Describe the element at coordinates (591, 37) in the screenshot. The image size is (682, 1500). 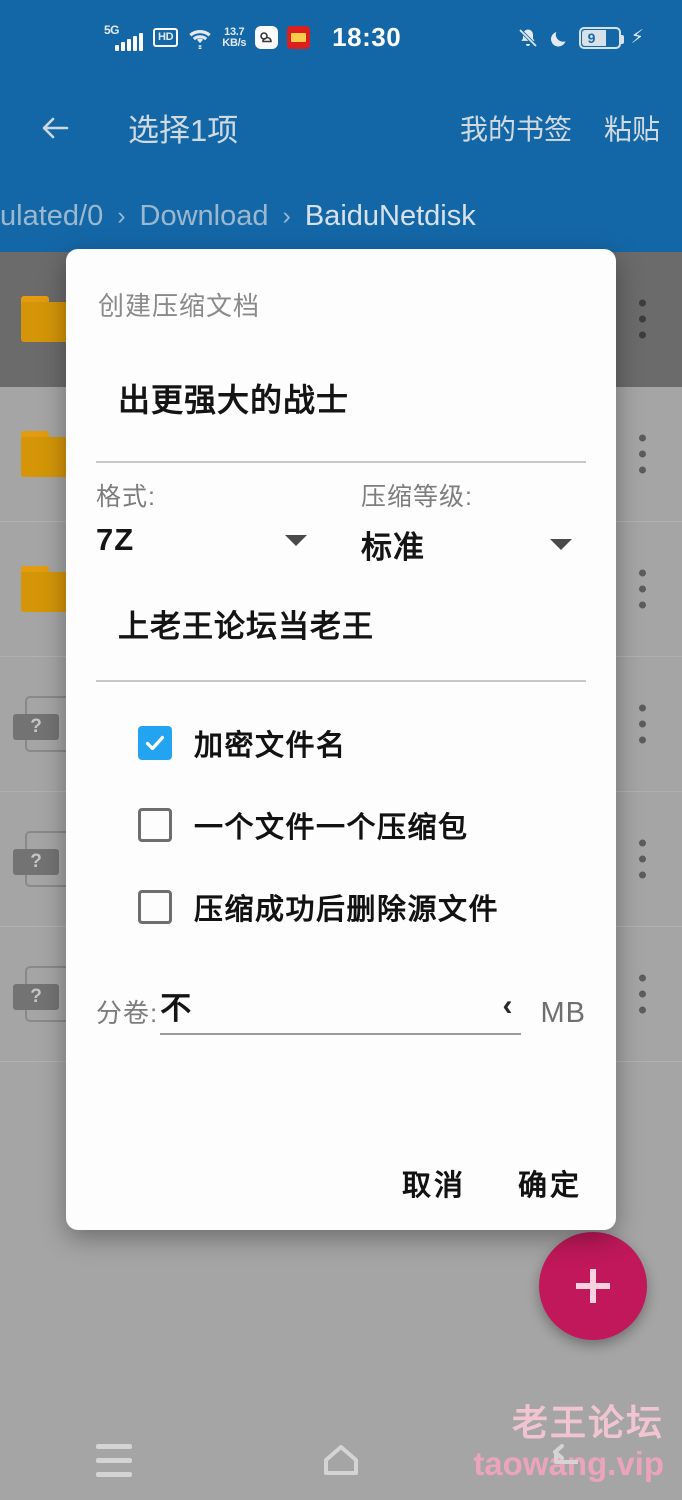
I see `battery-level: 9` at that location.